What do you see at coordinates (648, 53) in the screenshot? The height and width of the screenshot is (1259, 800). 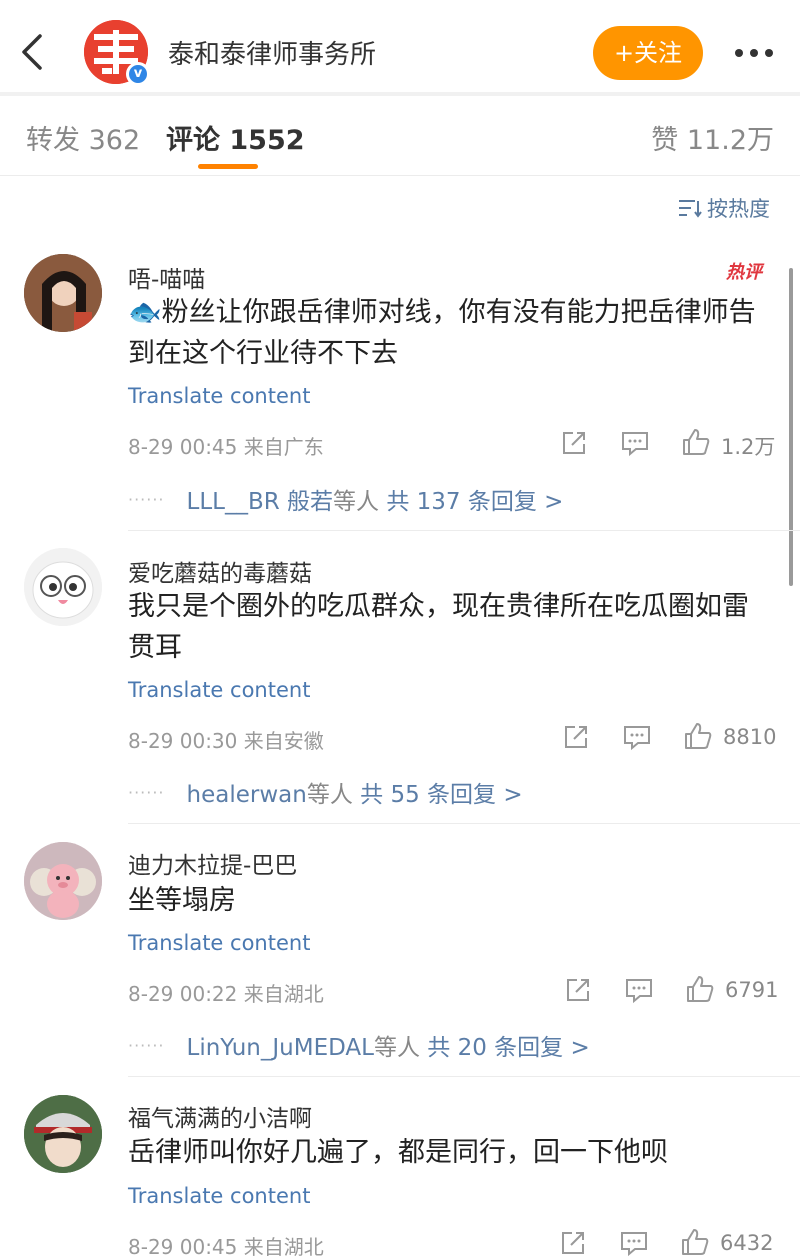 I see `follow-button: +关注` at bounding box center [648, 53].